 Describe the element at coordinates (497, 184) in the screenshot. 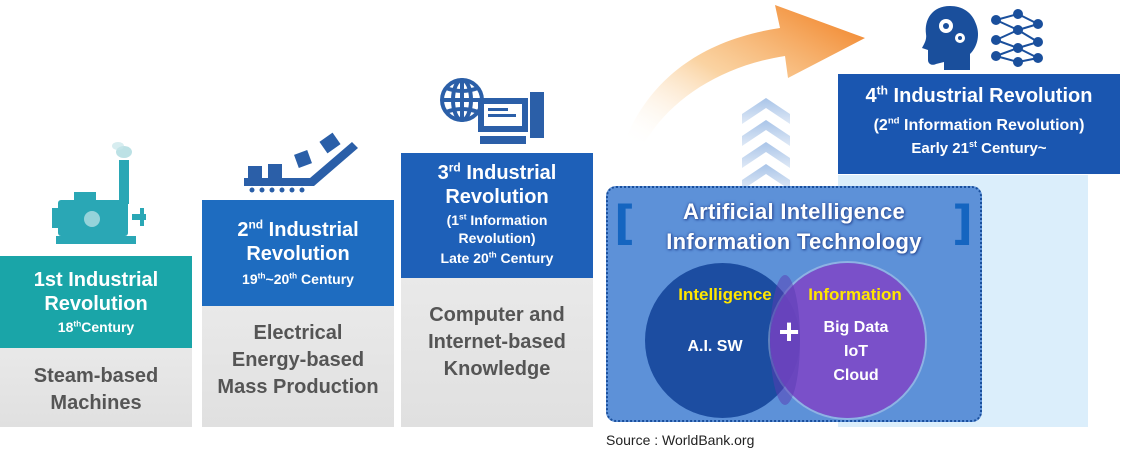

I see `stage3-title: 3rd Industrial Revolution` at that location.